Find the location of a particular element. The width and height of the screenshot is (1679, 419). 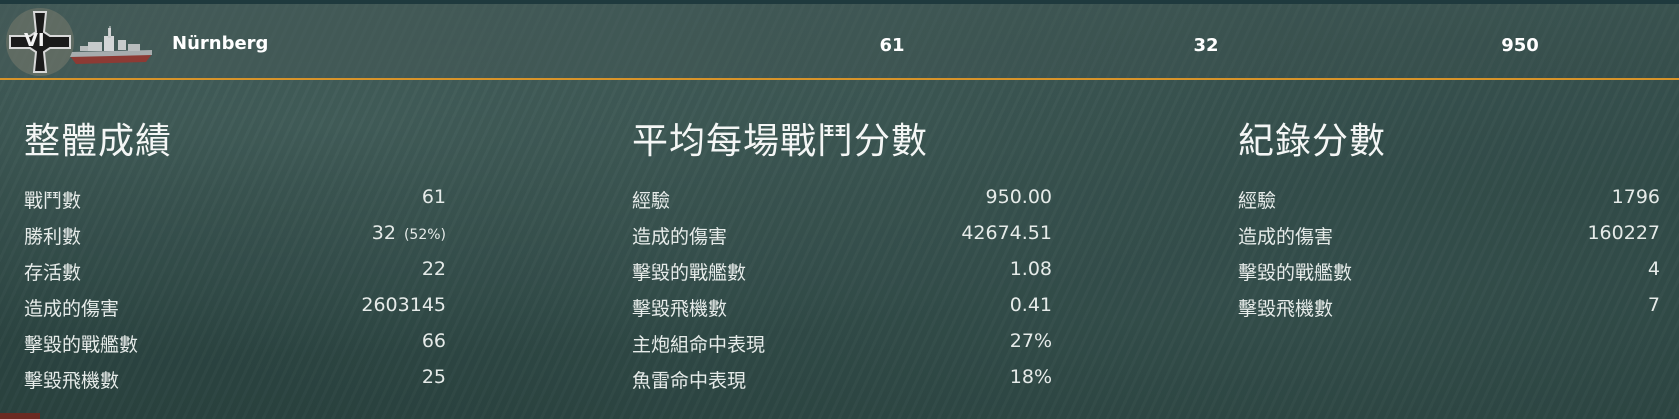

stat-value-group: 25 is located at coordinates (434, 377).